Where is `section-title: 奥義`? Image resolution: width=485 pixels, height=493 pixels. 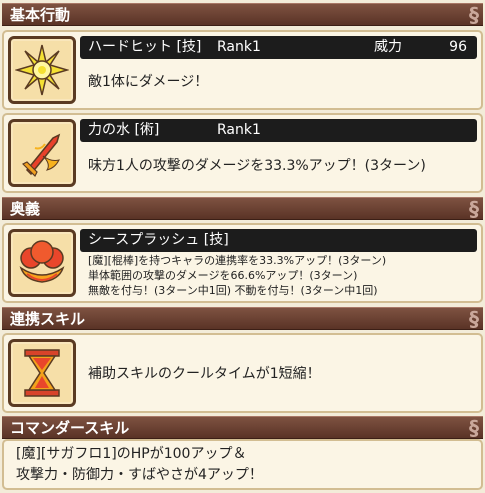 section-title: 奥義 is located at coordinates (25, 209).